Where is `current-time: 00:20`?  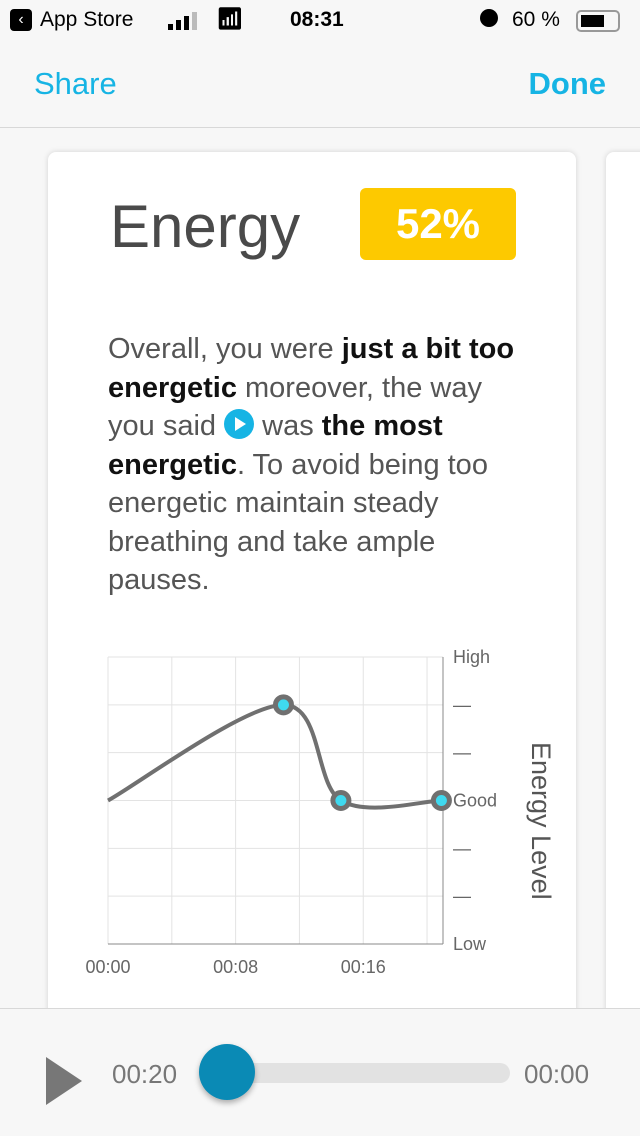
current-time: 00:20 is located at coordinates (145, 1074).